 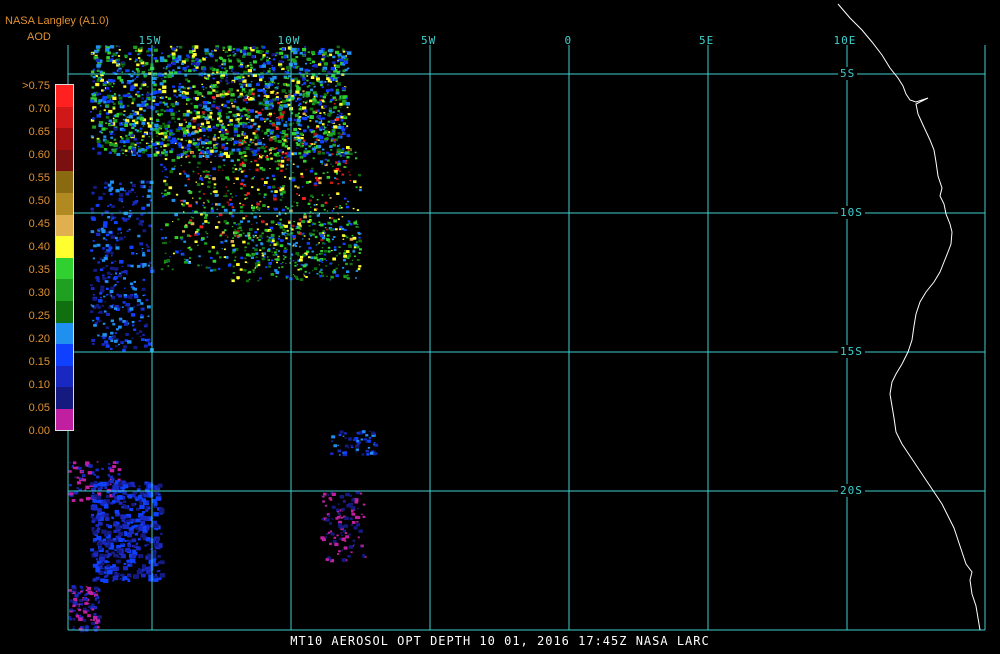 I want to click on legend-label: >0.75, so click(x=36, y=86).